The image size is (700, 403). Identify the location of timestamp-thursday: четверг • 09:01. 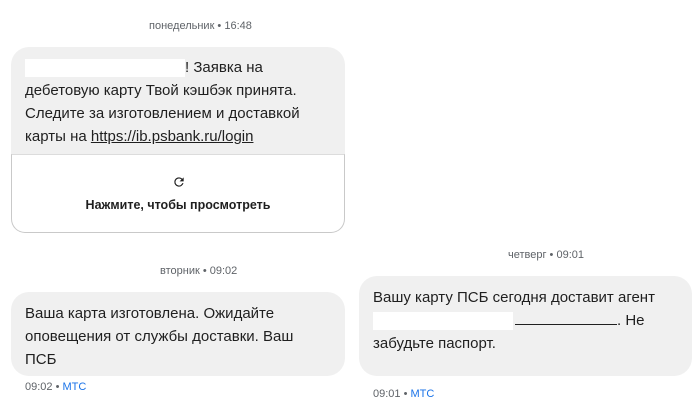
(546, 255).